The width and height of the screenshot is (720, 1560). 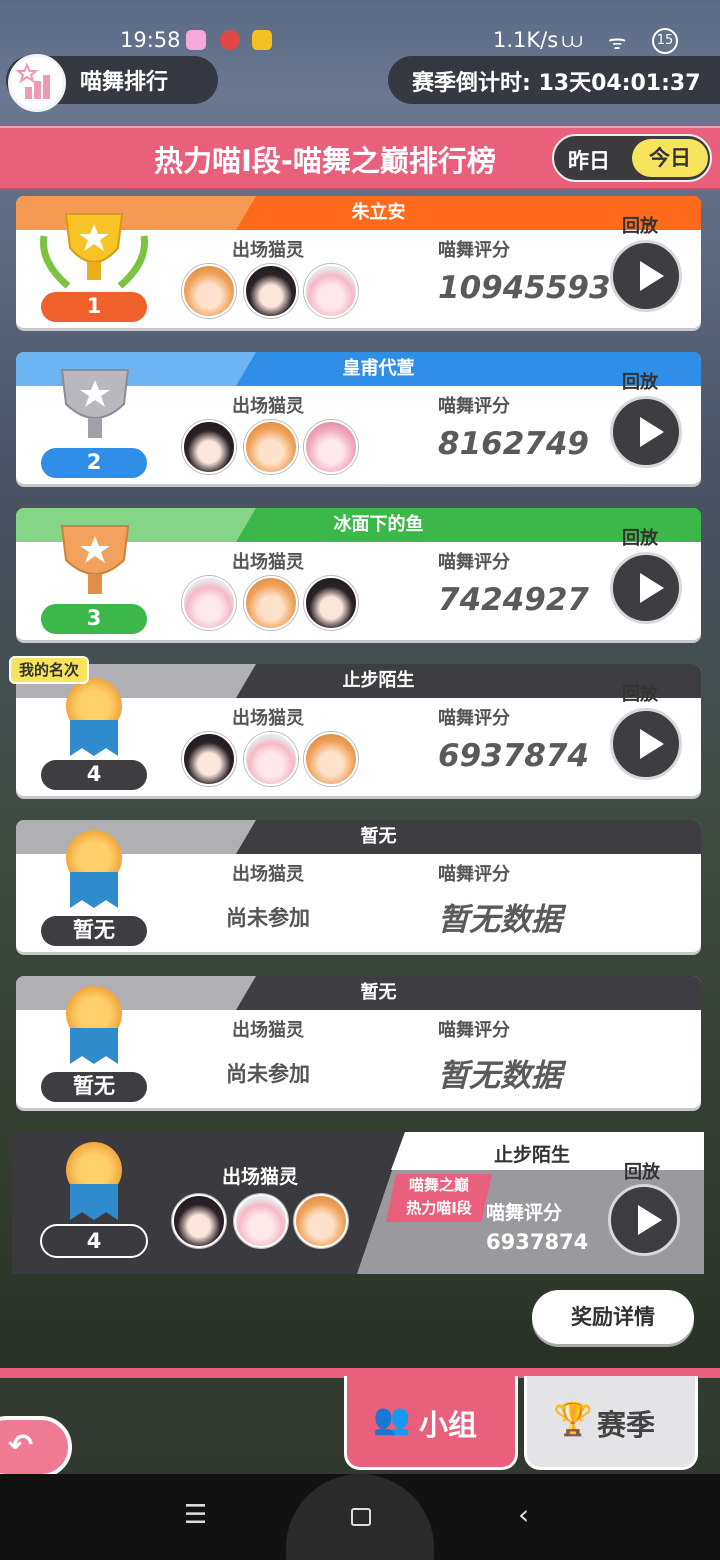 I want to click on status-bar: 19:58 1.1K/s ⩊ ᯤ 15, so click(x=360, y=28).